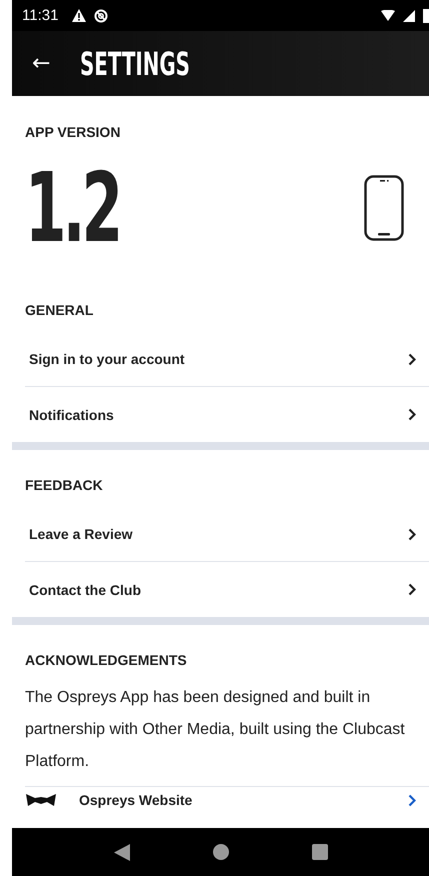  What do you see at coordinates (37, 63) in the screenshot?
I see `back-button: ←` at bounding box center [37, 63].